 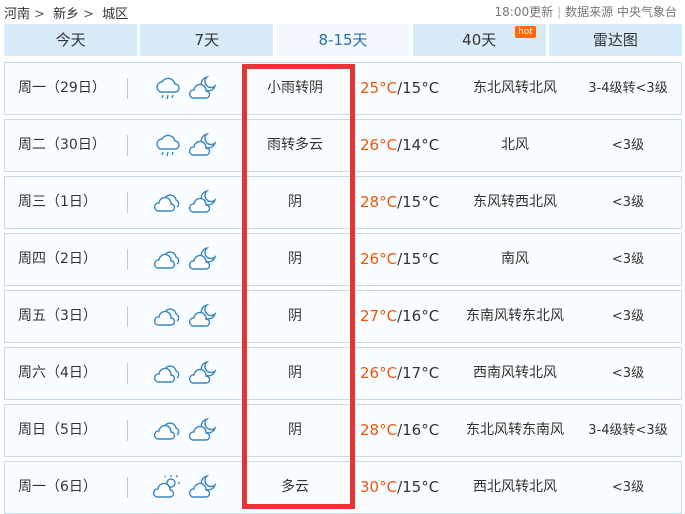 I want to click on day-label: 周一（29日）, so click(x=62, y=88).